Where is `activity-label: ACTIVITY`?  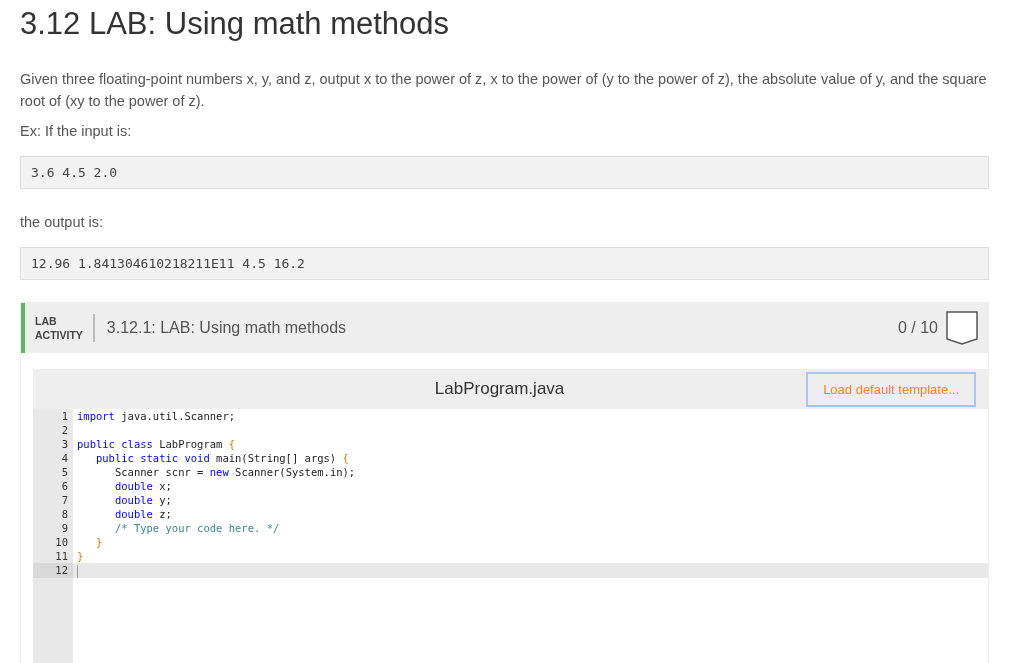 activity-label: ACTIVITY is located at coordinates (59, 335).